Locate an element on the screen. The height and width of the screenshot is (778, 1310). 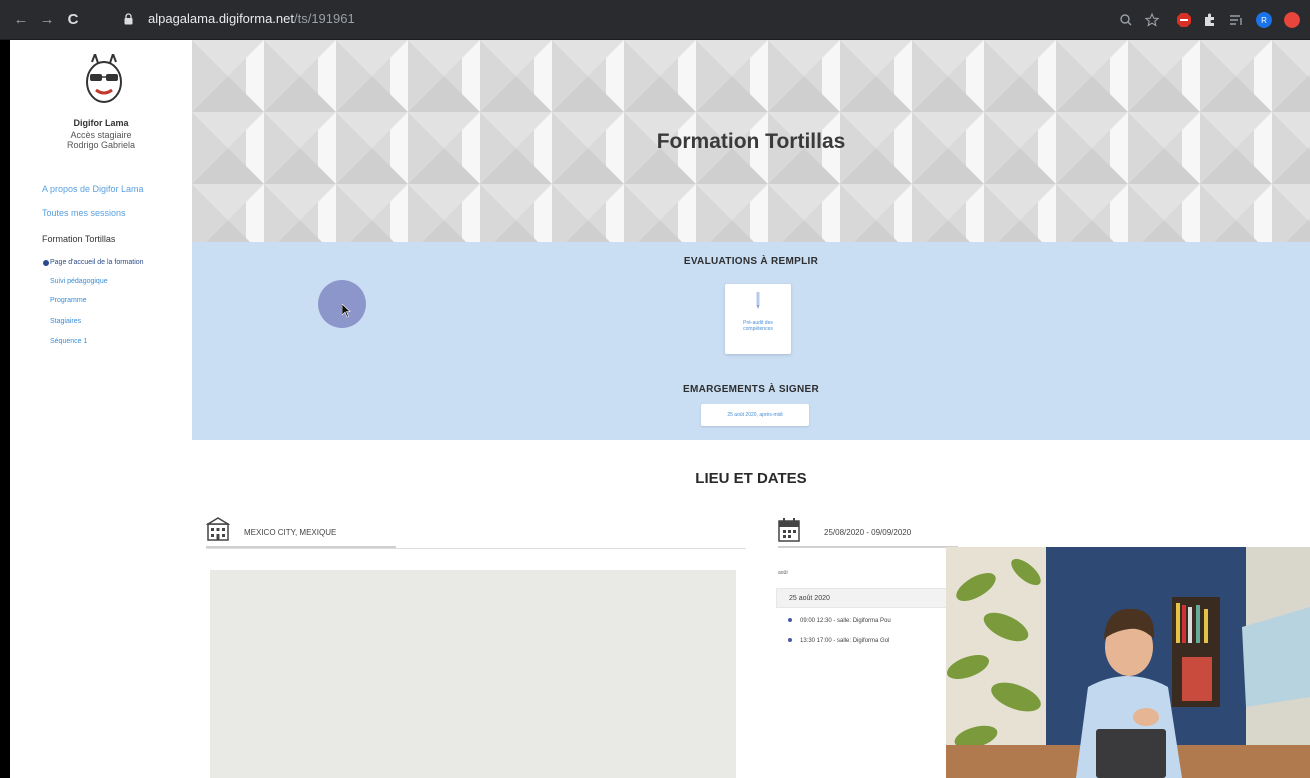
url-text: alpagalama.digiforma.net/ts/191961 is located at coordinates (251, 18).